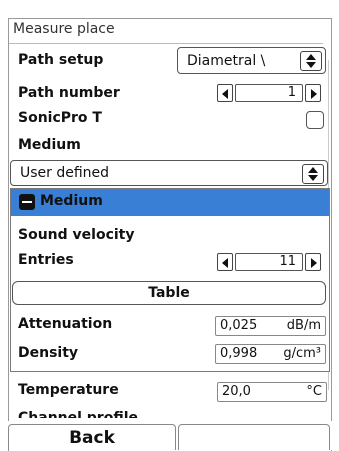 Image resolution: width=339 pixels, height=451 pixels. Describe the element at coordinates (60, 118) in the screenshot. I see `sonicpro-label: SonicPro T` at that location.